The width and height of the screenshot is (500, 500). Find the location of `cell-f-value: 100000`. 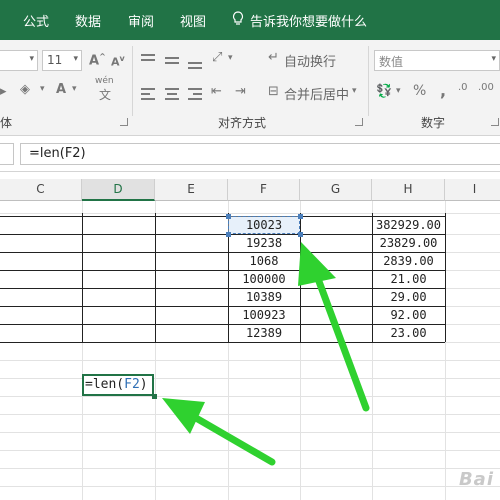

cell-f-value: 100000 is located at coordinates (264, 279).